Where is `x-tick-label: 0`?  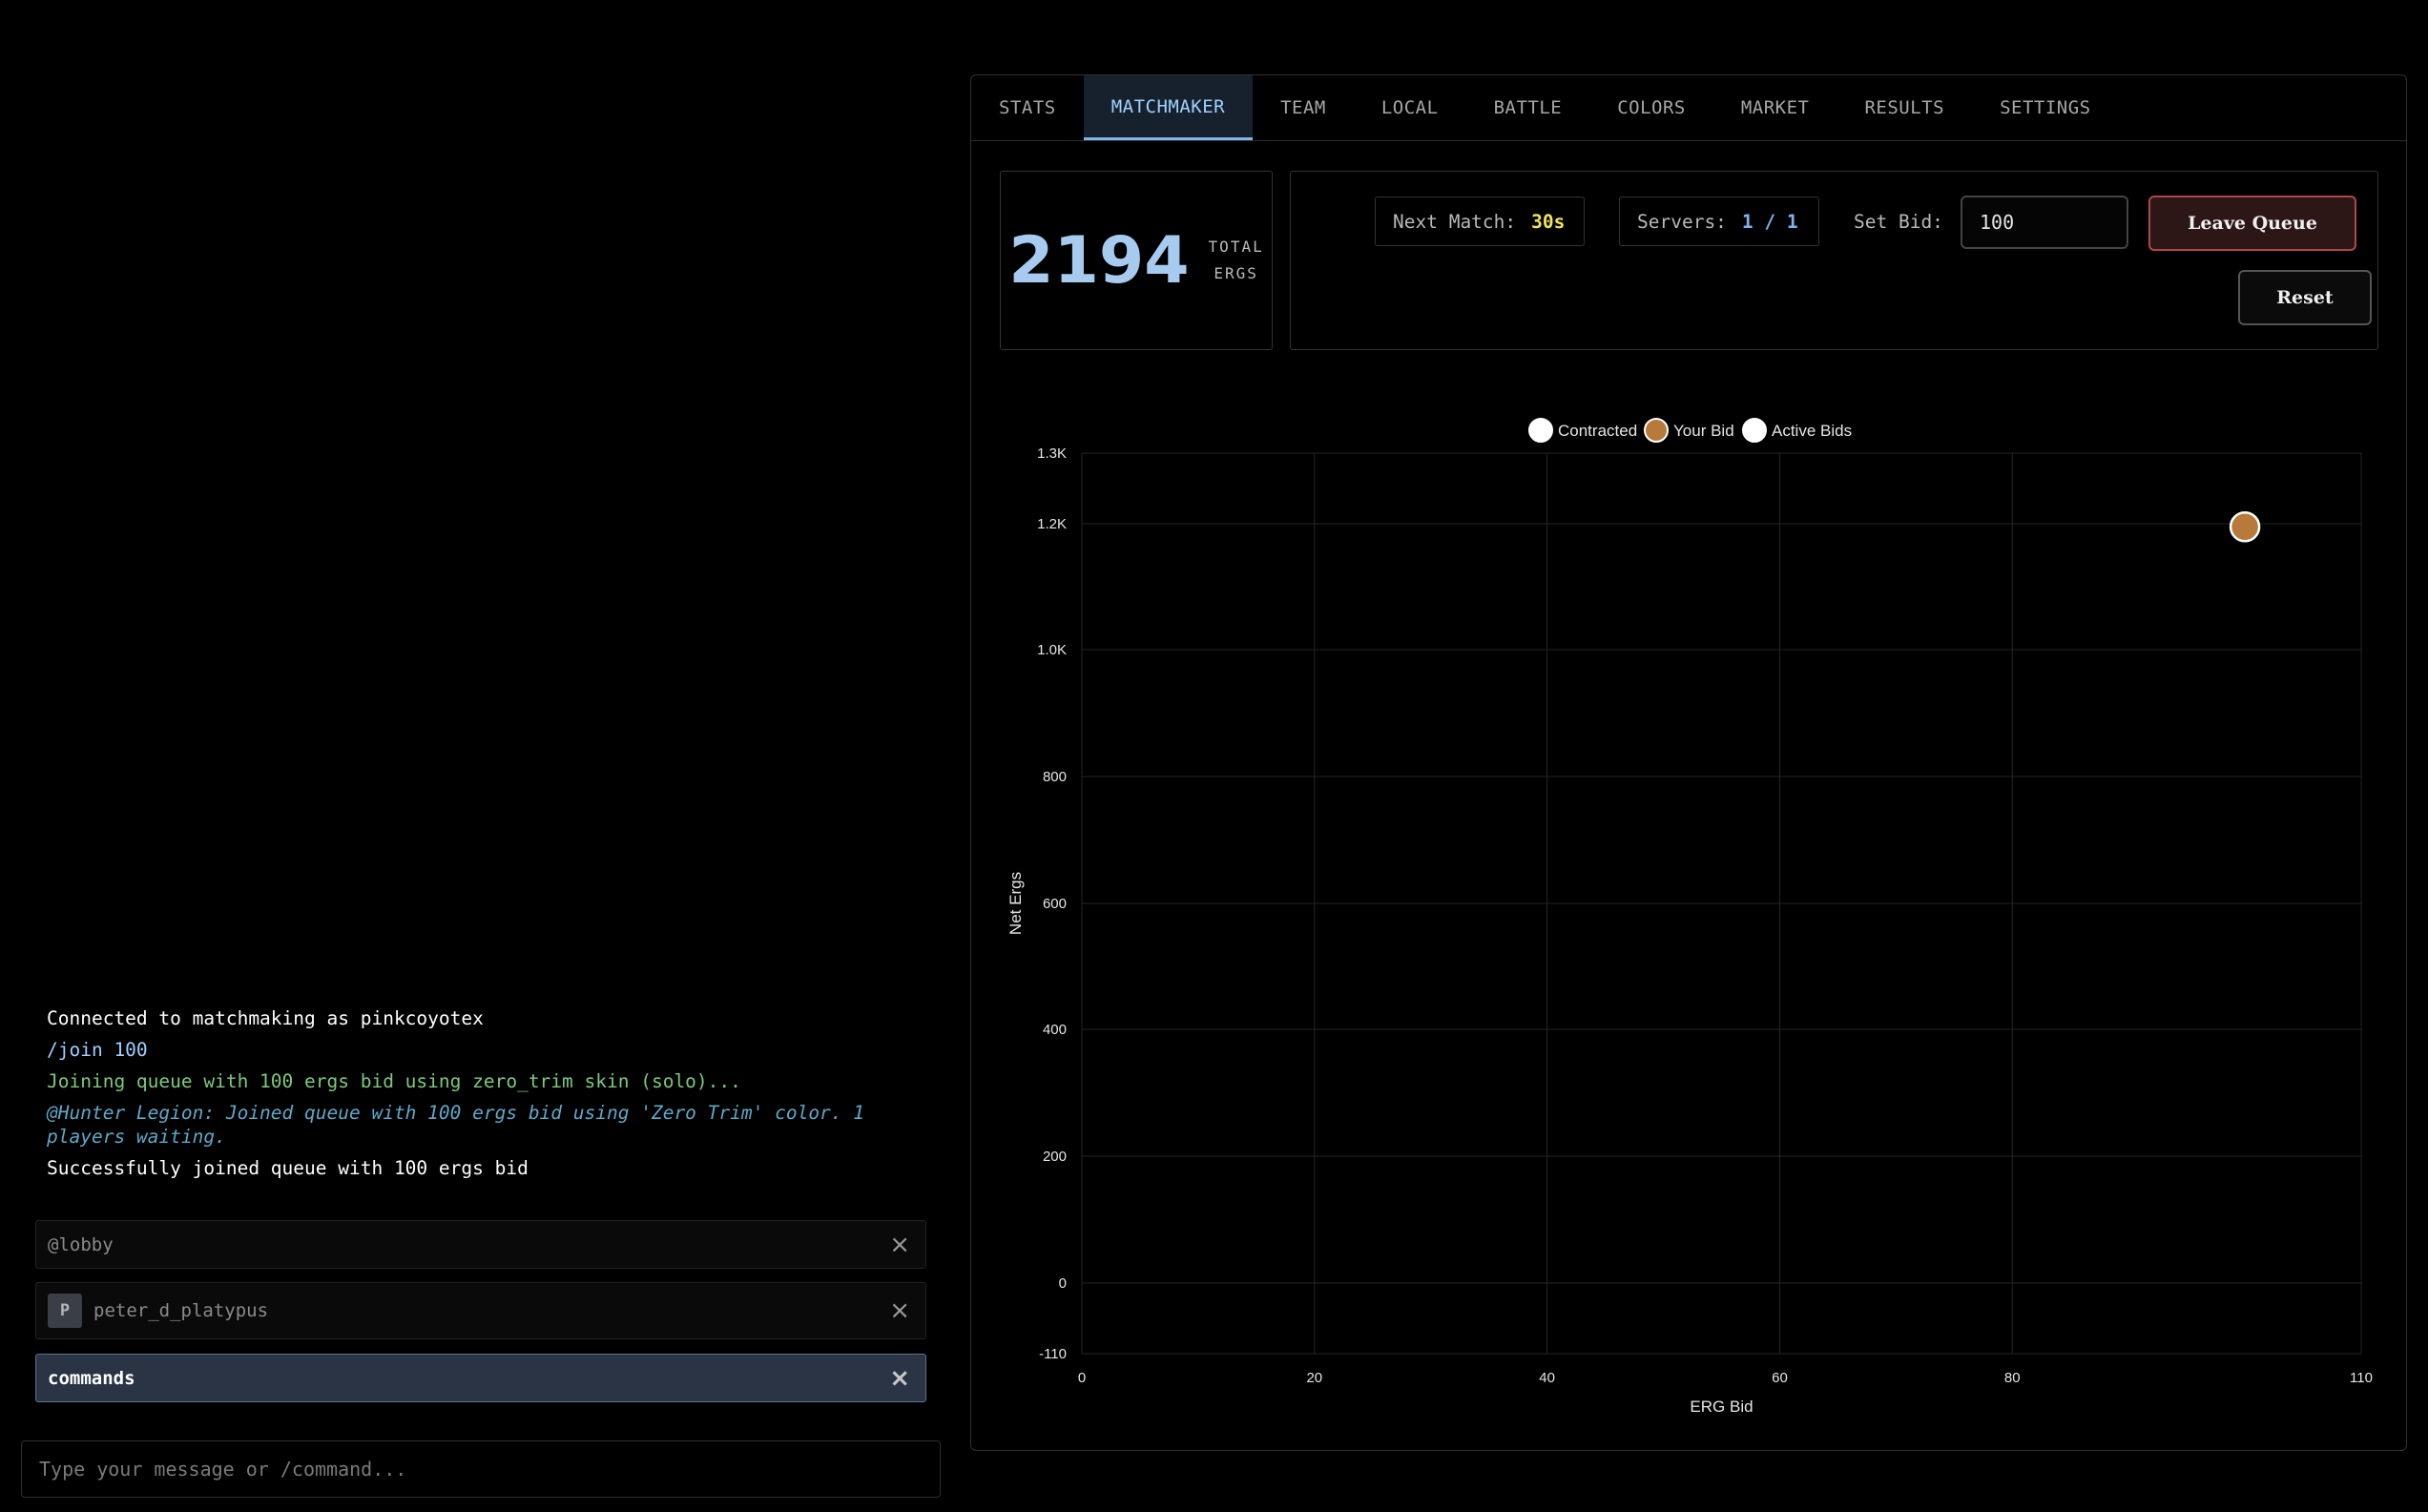 x-tick-label: 0 is located at coordinates (1082, 1378).